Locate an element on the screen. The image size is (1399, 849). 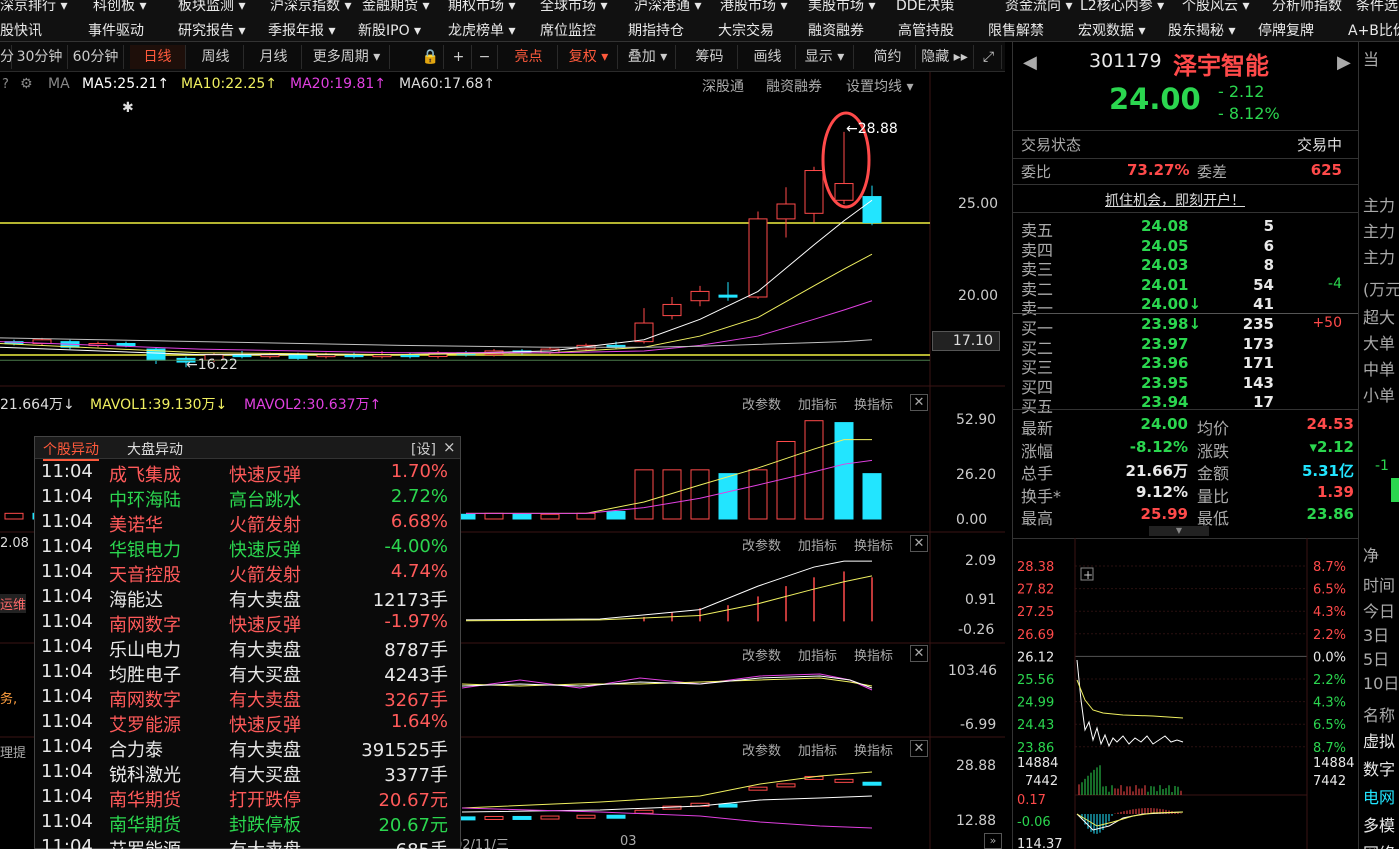
alert-row: 11:04 合力泰 有大卖盘 391525手 is located at coordinates (247, 748).